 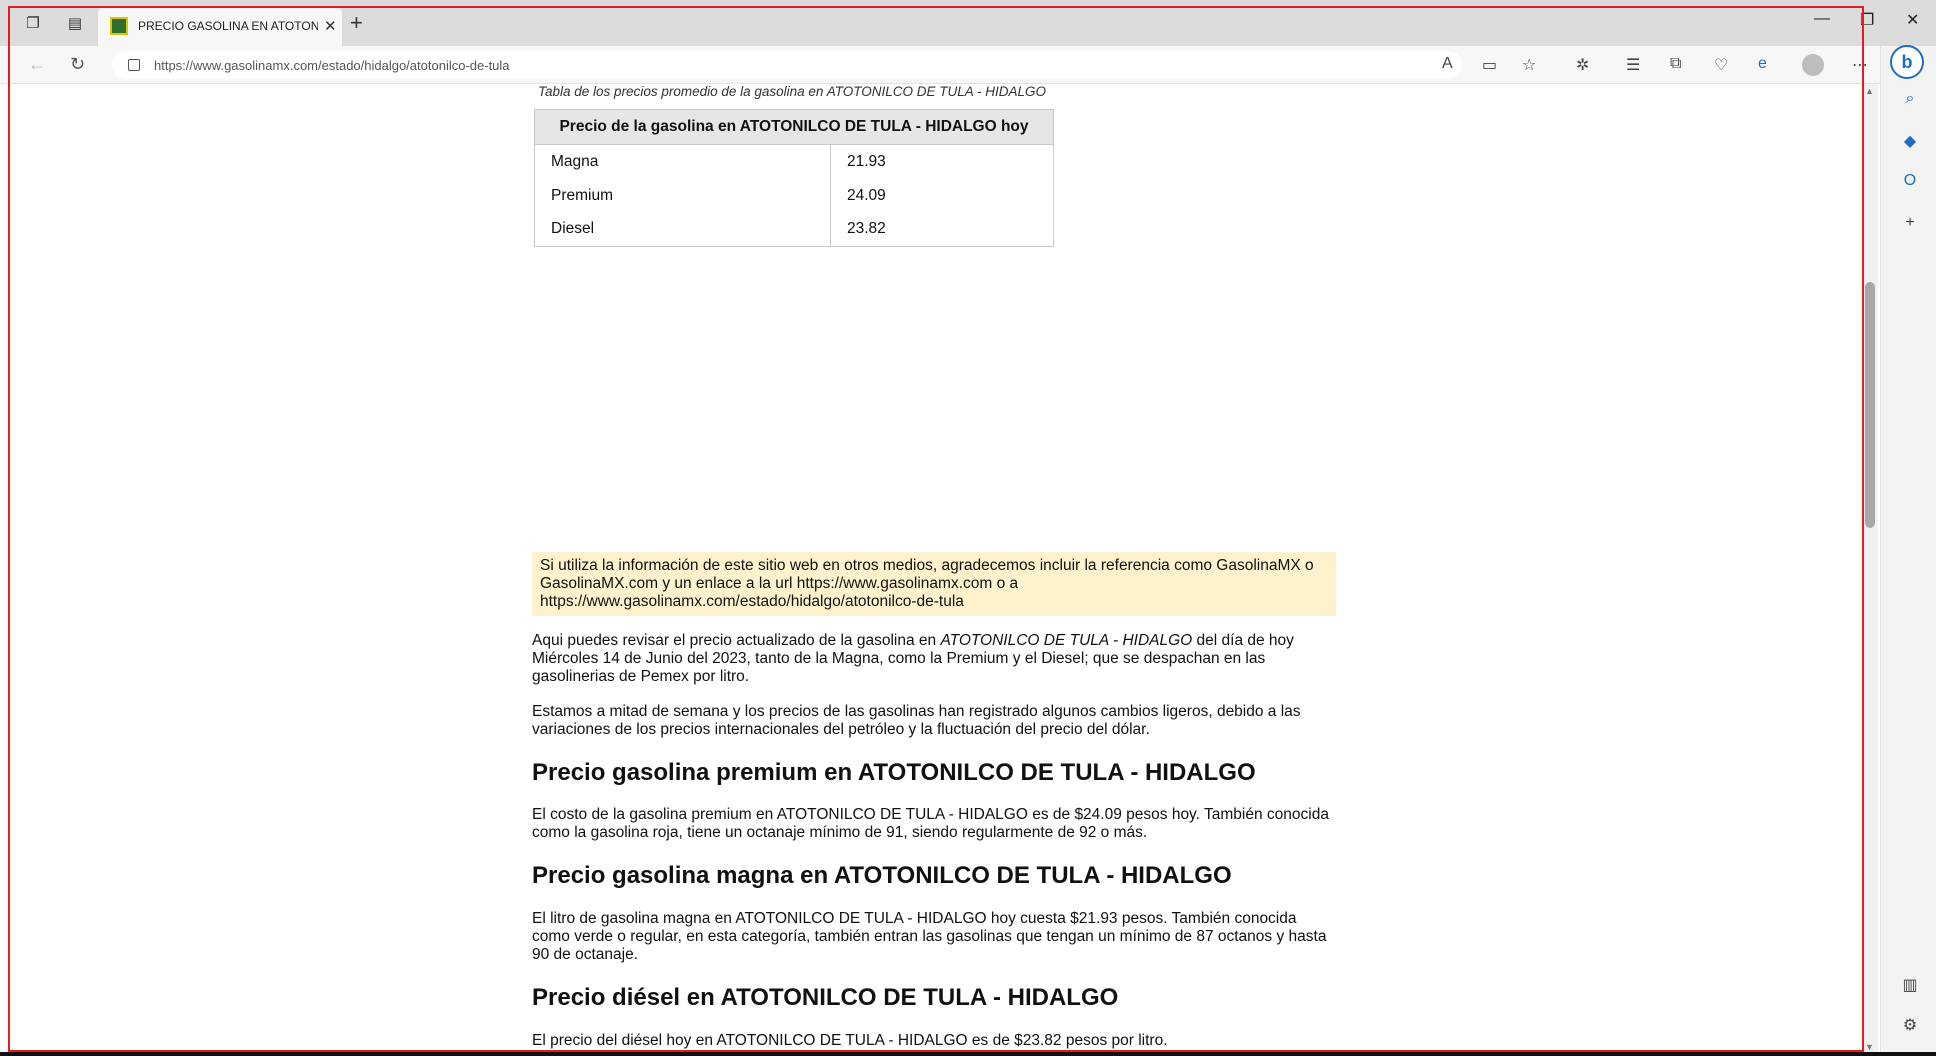 I want to click on search-icon: ⌕, so click(x=1910, y=99).